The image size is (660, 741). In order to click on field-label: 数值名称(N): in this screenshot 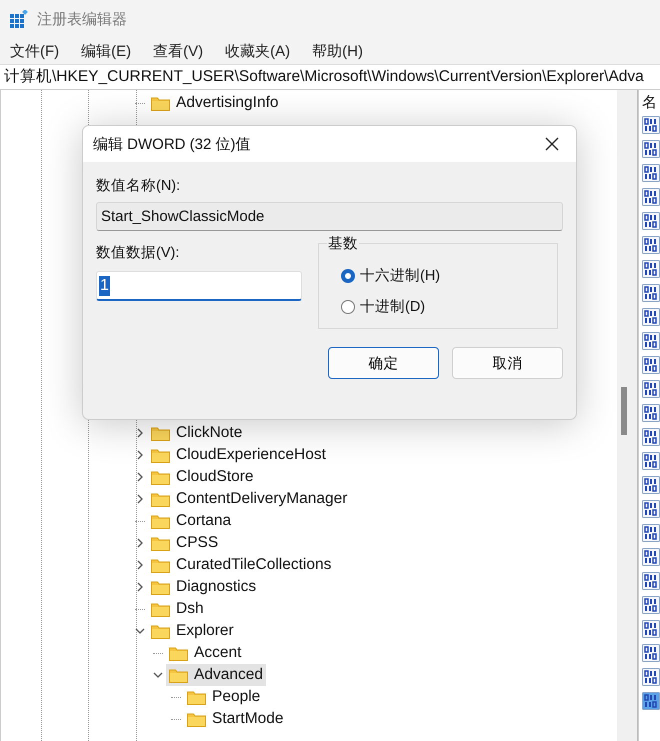, I will do `click(139, 186)`.